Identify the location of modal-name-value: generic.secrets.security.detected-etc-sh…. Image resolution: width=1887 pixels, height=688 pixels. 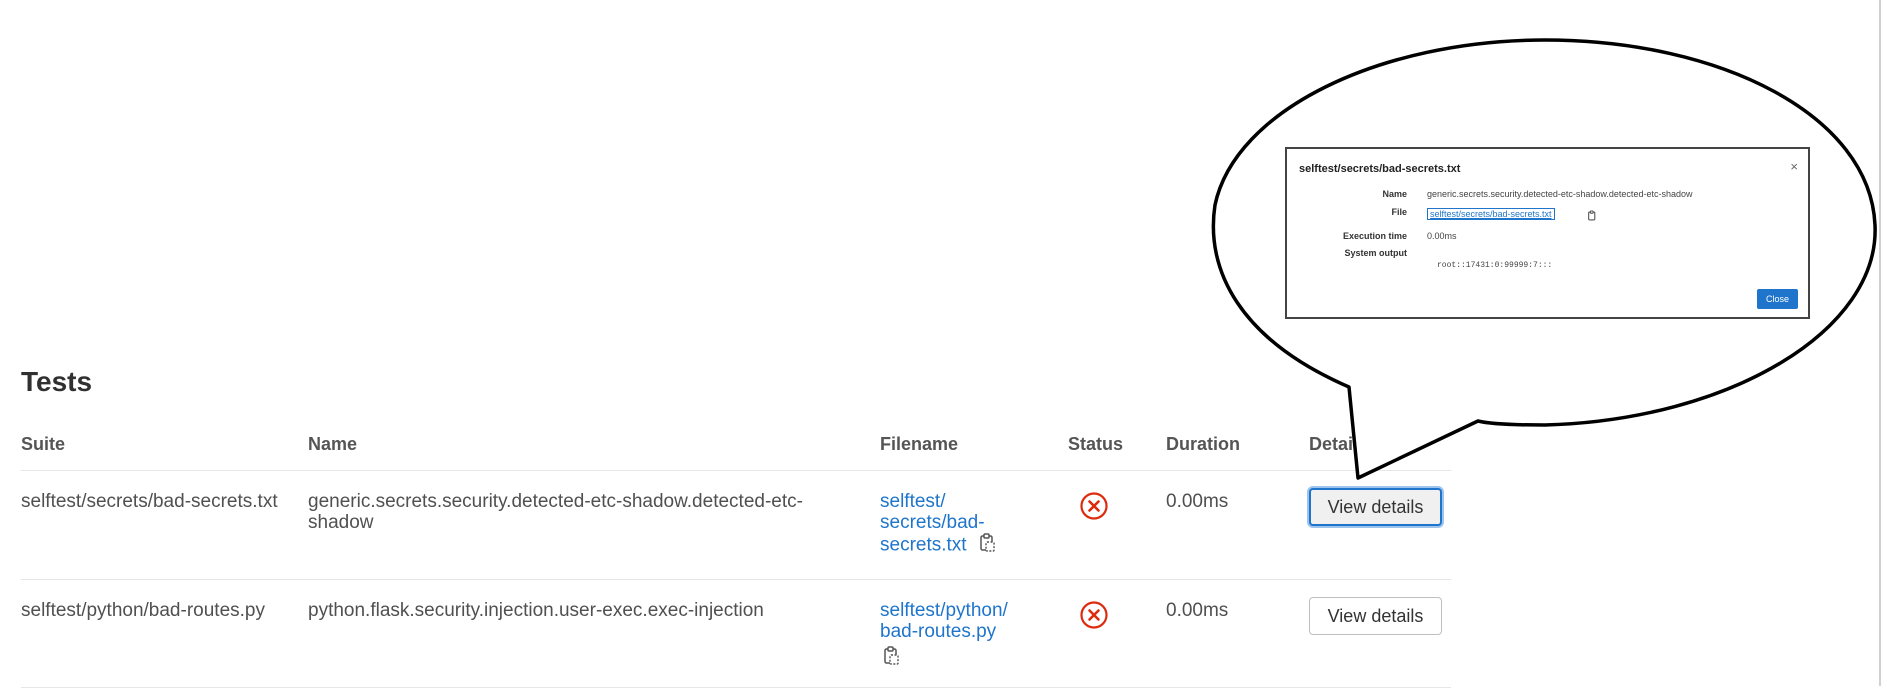
(1560, 194).